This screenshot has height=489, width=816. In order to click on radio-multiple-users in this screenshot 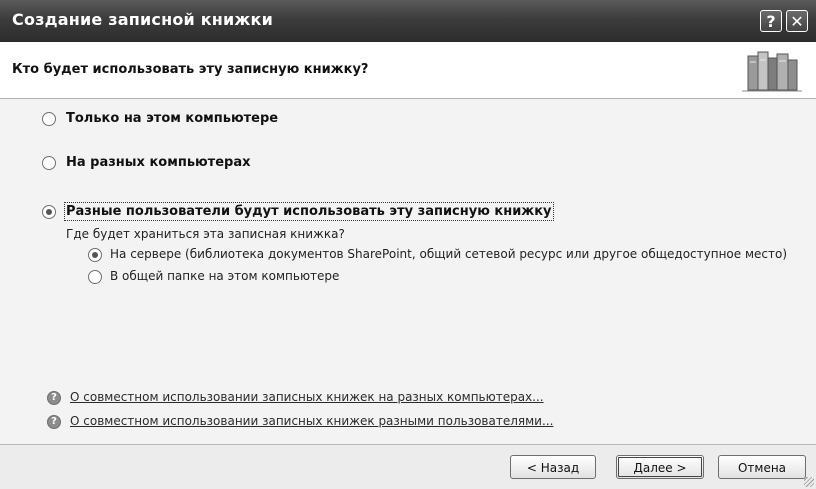, I will do `click(49, 212)`.